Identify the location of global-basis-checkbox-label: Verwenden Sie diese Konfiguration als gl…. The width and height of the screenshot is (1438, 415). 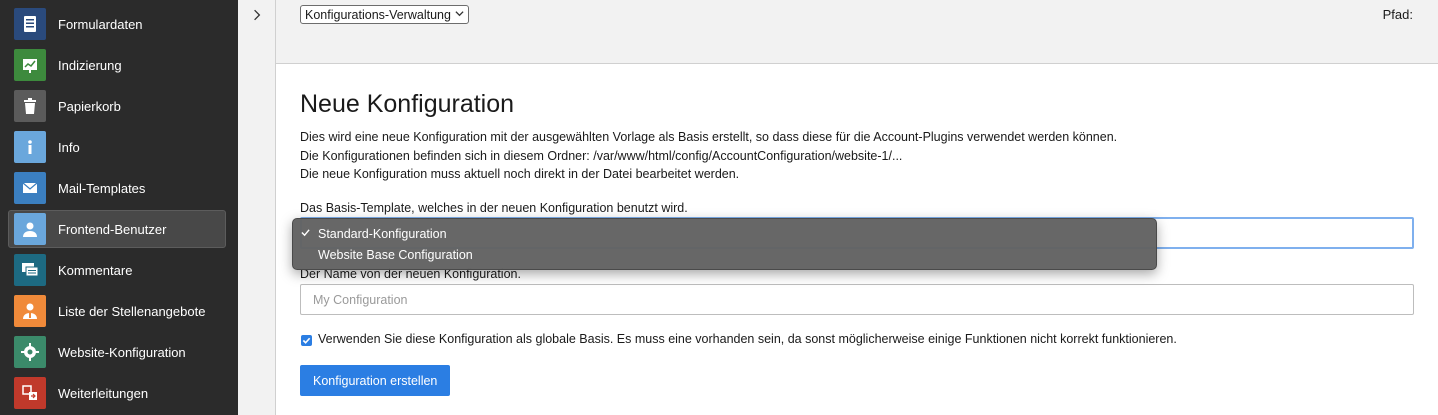
(747, 339).